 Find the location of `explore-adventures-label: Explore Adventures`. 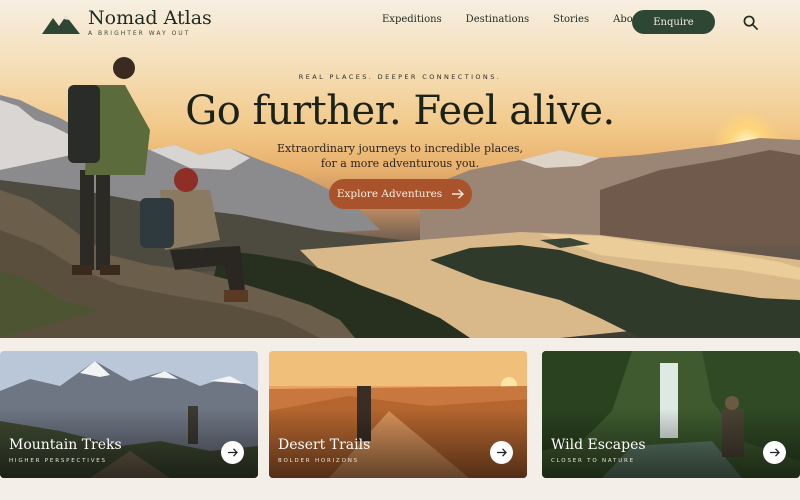

explore-adventures-label: Explore Adventures is located at coordinates (389, 194).